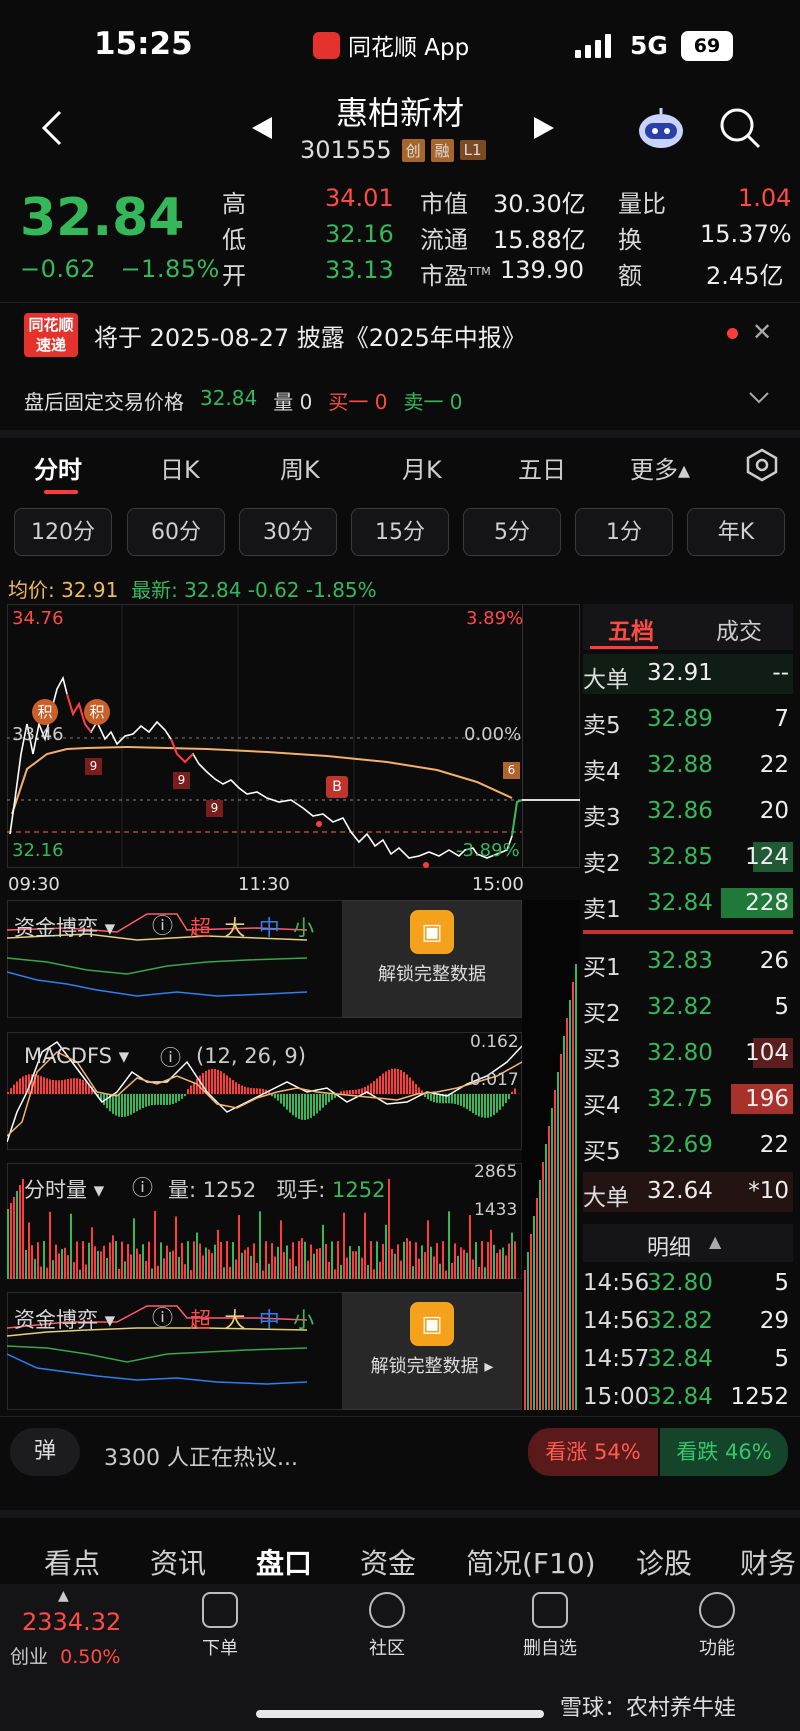  What do you see at coordinates (739, 629) in the screenshot?
I see `tab-trades: 成交` at bounding box center [739, 629].